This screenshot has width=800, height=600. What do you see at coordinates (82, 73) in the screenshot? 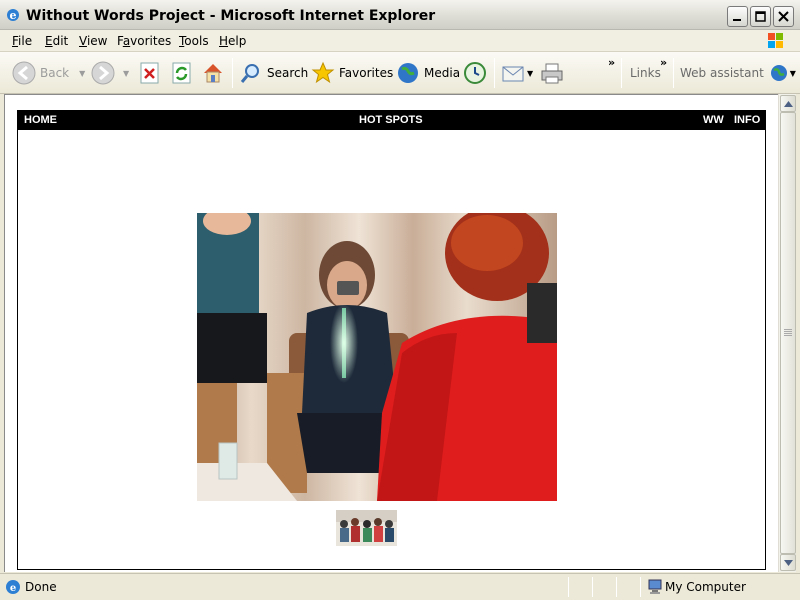
I see `back-dropdown-icon: ▼` at bounding box center [82, 73].